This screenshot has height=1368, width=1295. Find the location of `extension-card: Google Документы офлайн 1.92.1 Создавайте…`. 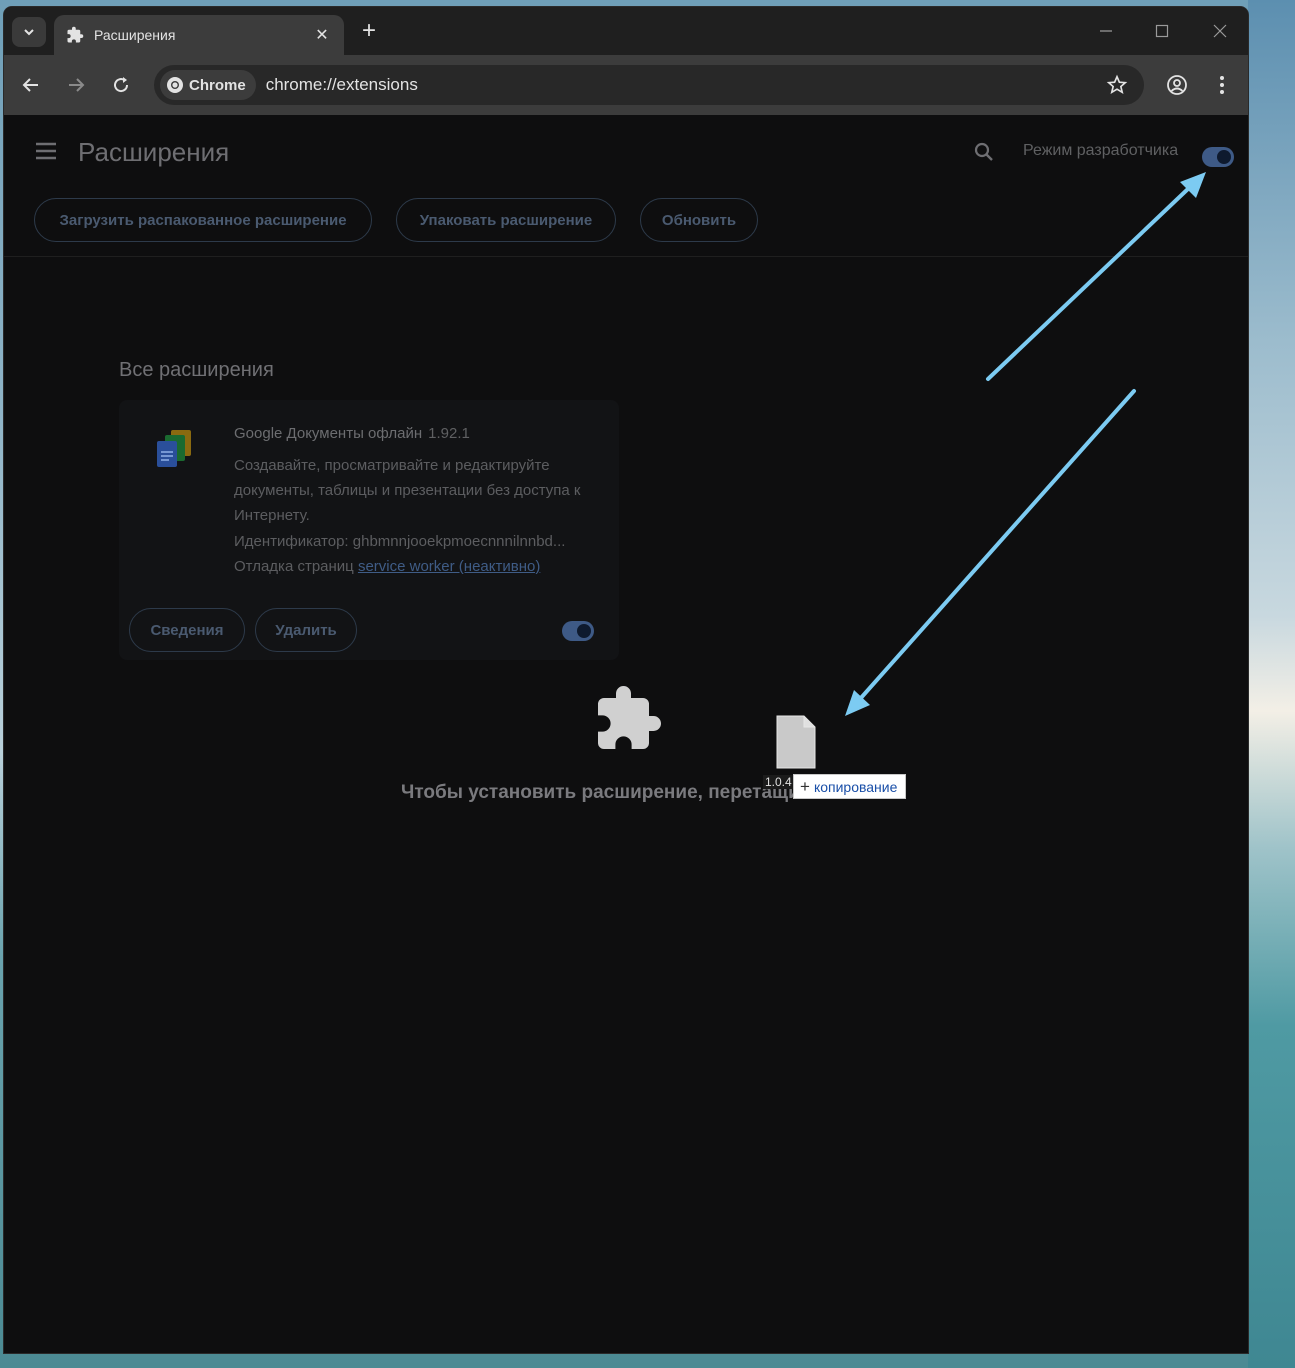

extension-card: Google Документы офлайн 1.92.1 Создавайте… is located at coordinates (369, 530).